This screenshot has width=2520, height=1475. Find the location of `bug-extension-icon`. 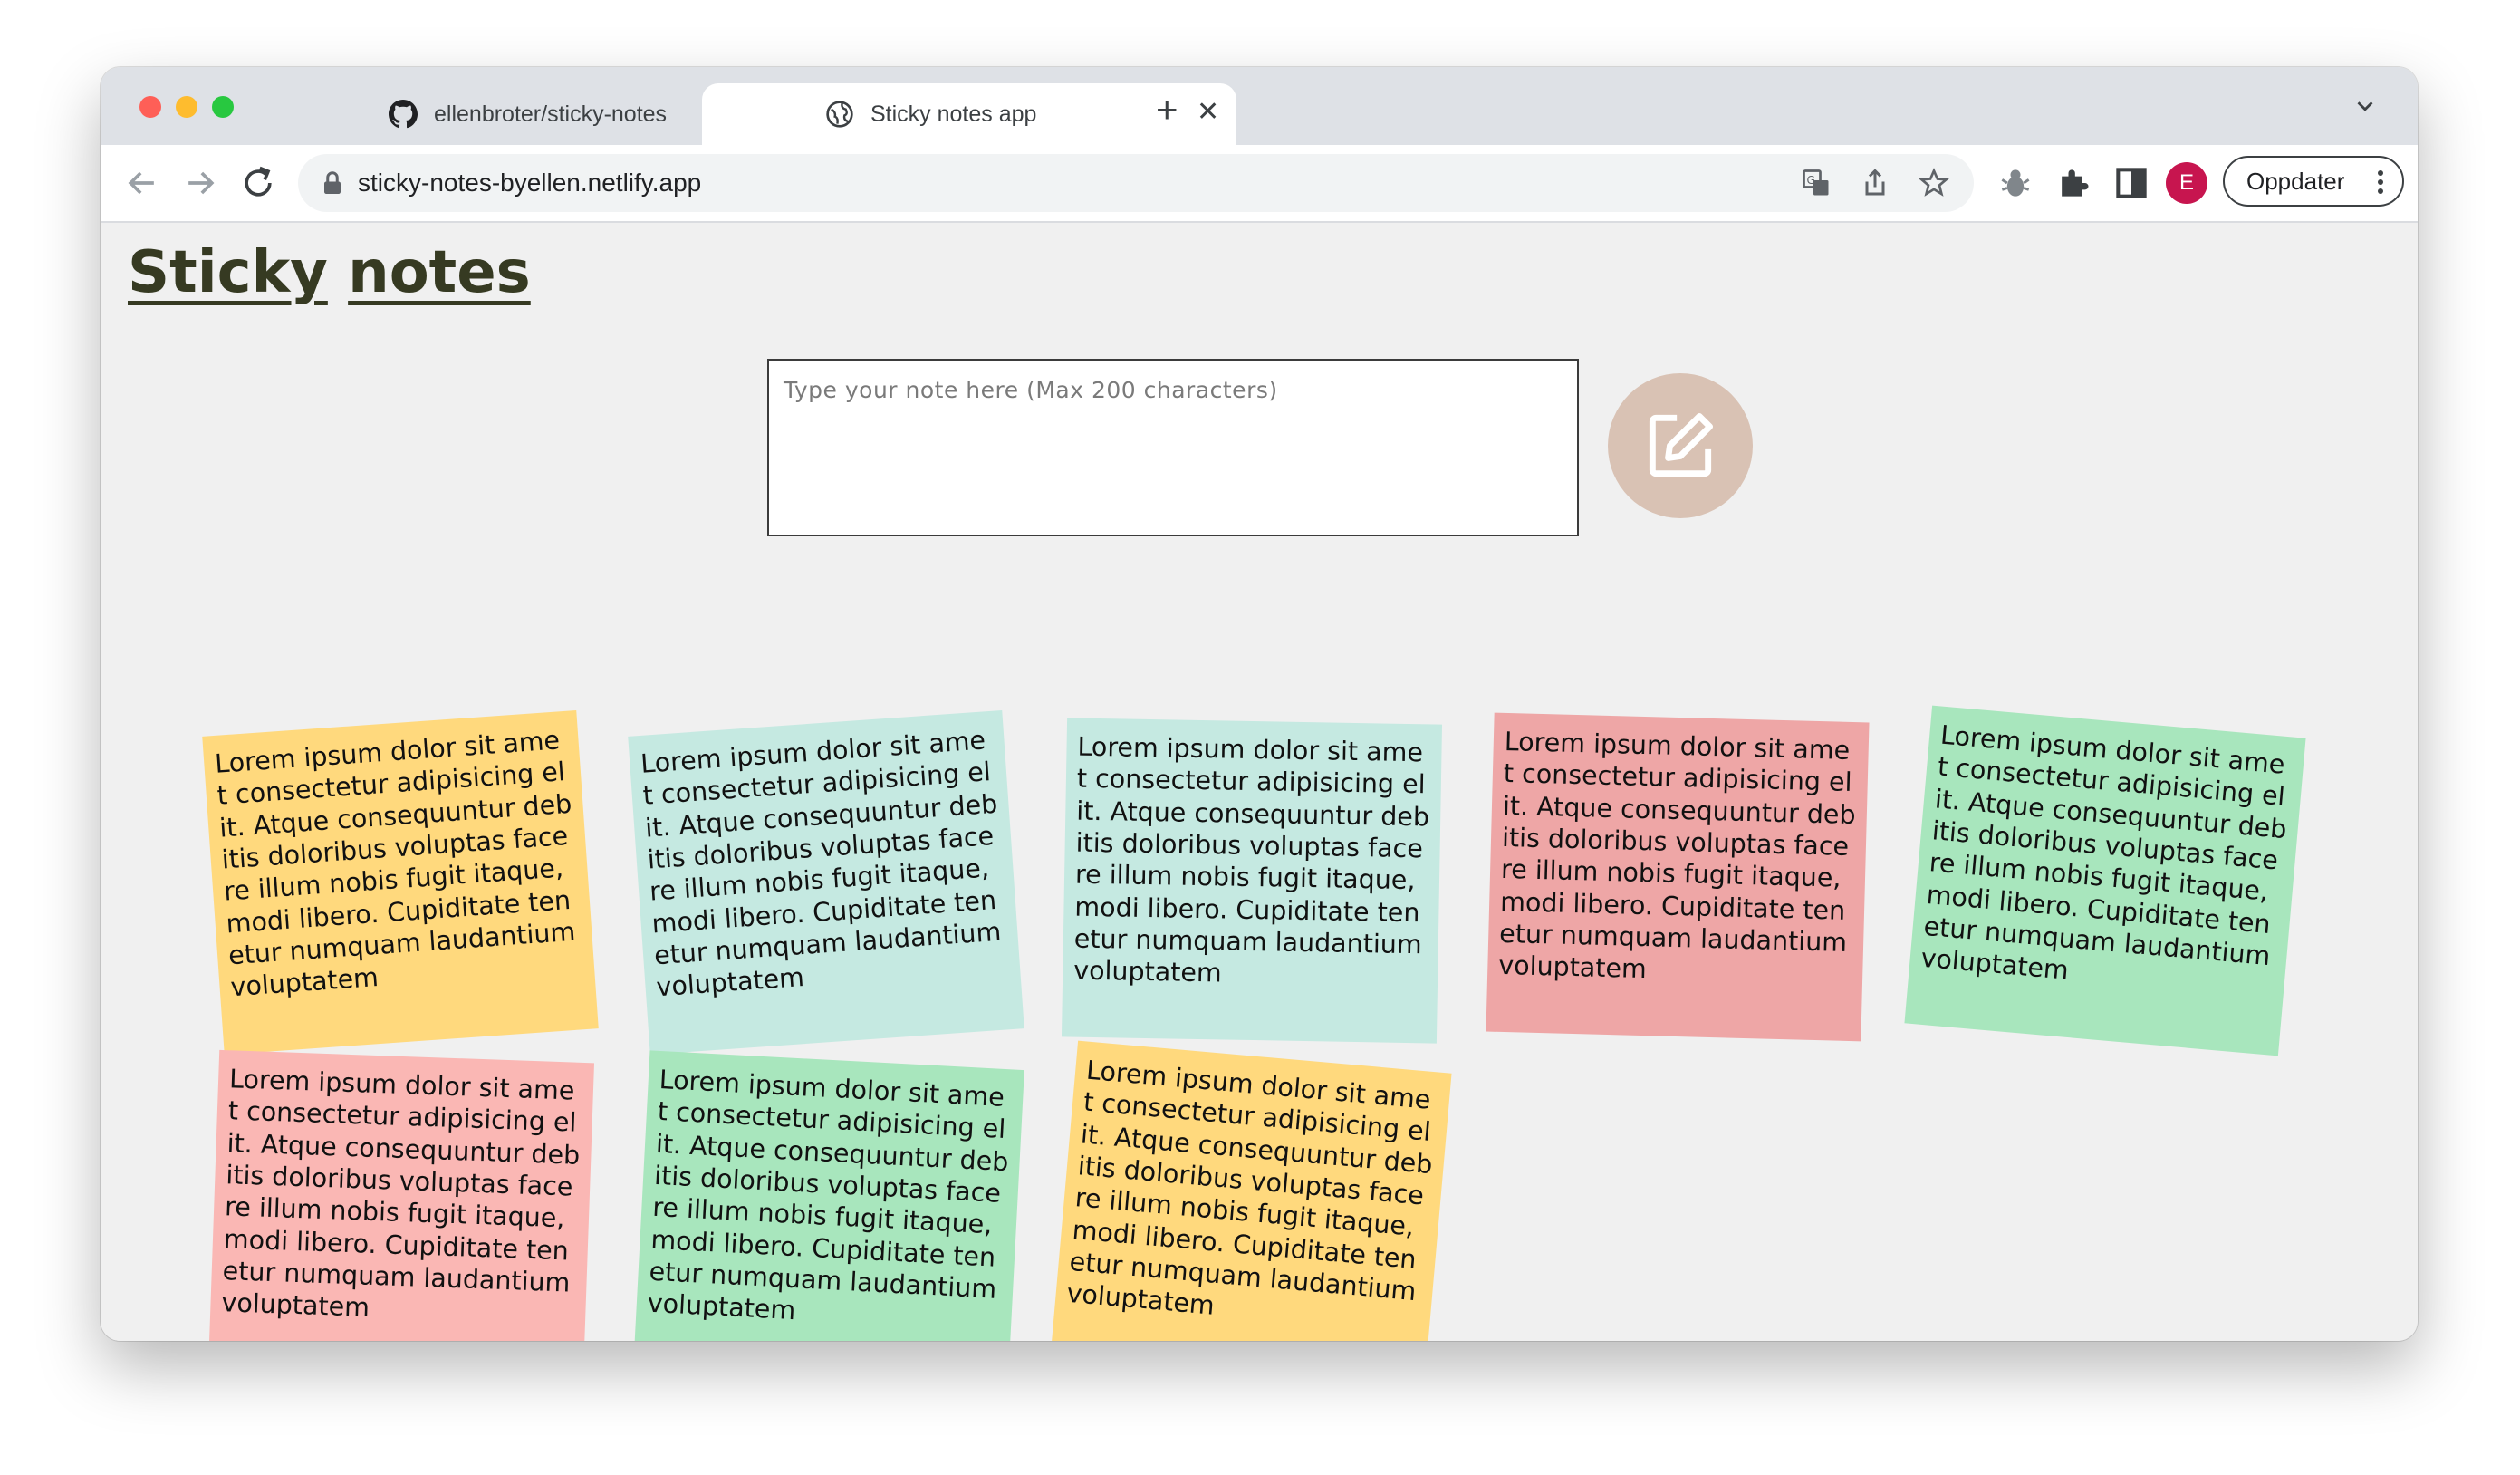

bug-extension-icon is located at coordinates (2016, 183).